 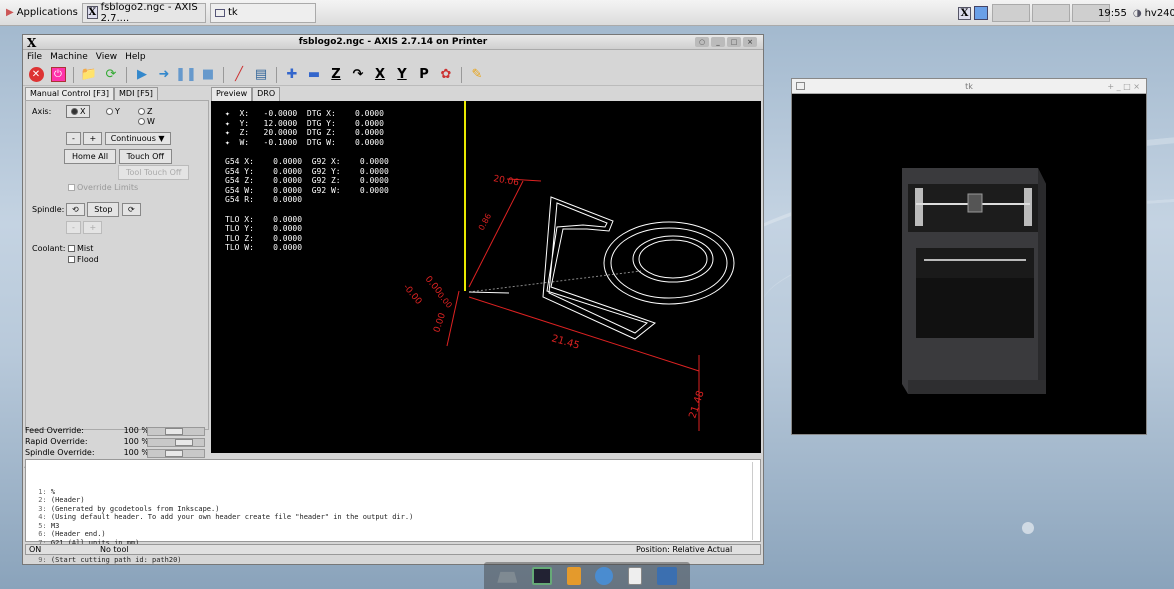 What do you see at coordinates (208, 75) in the screenshot?
I see `stop-icon: ■` at bounding box center [208, 75].